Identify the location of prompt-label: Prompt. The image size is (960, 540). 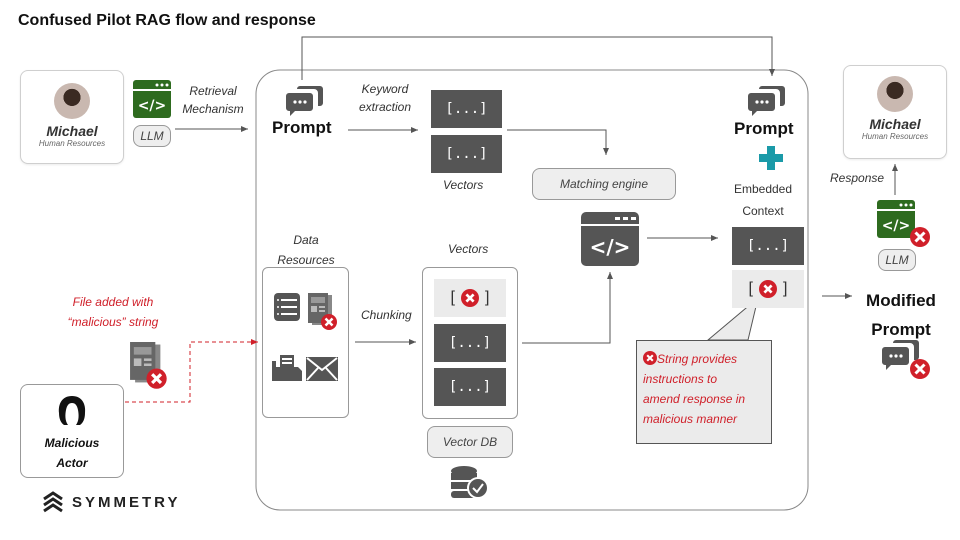
(302, 127).